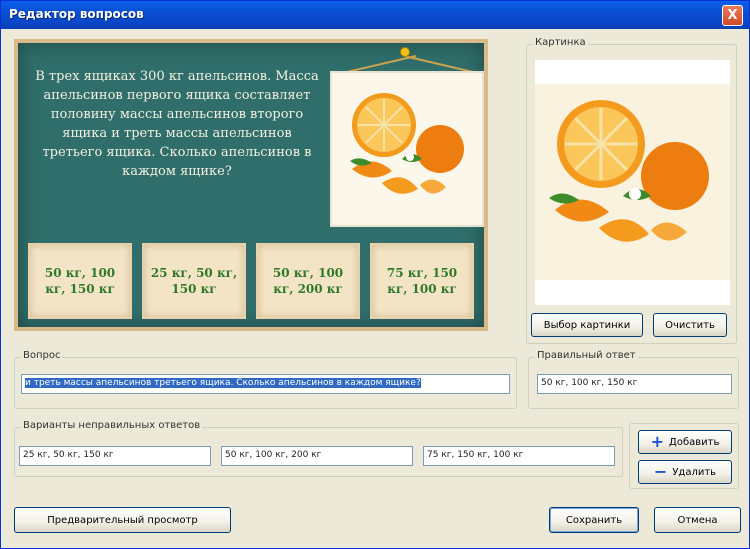 Image resolution: width=750 pixels, height=549 pixels. I want to click on wrong-answer-input-2: 50 кг, 100 кг, 200 кг, so click(317, 456).